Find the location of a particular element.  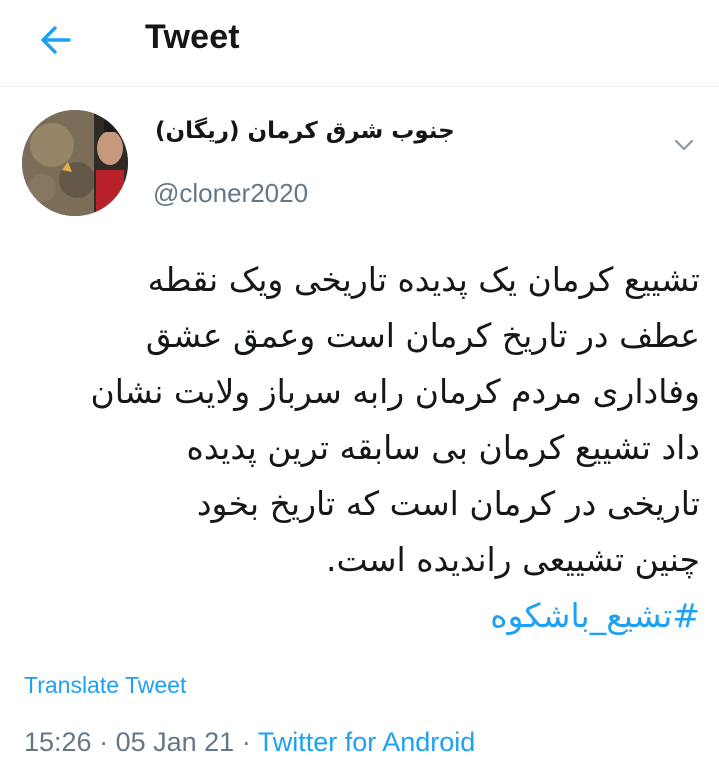

tweet-text-line: چنین تشییعی راندیده است. is located at coordinates (513, 559).